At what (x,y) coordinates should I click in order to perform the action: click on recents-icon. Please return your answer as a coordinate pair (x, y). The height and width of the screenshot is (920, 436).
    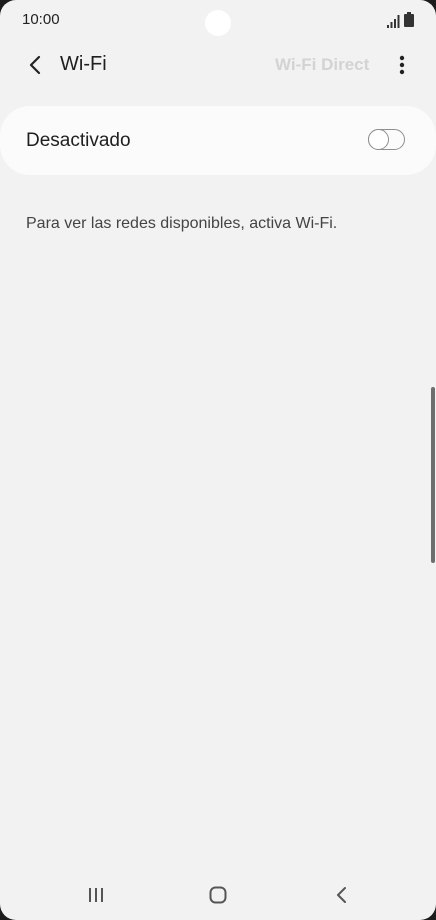
    Looking at the image, I should click on (96, 895).